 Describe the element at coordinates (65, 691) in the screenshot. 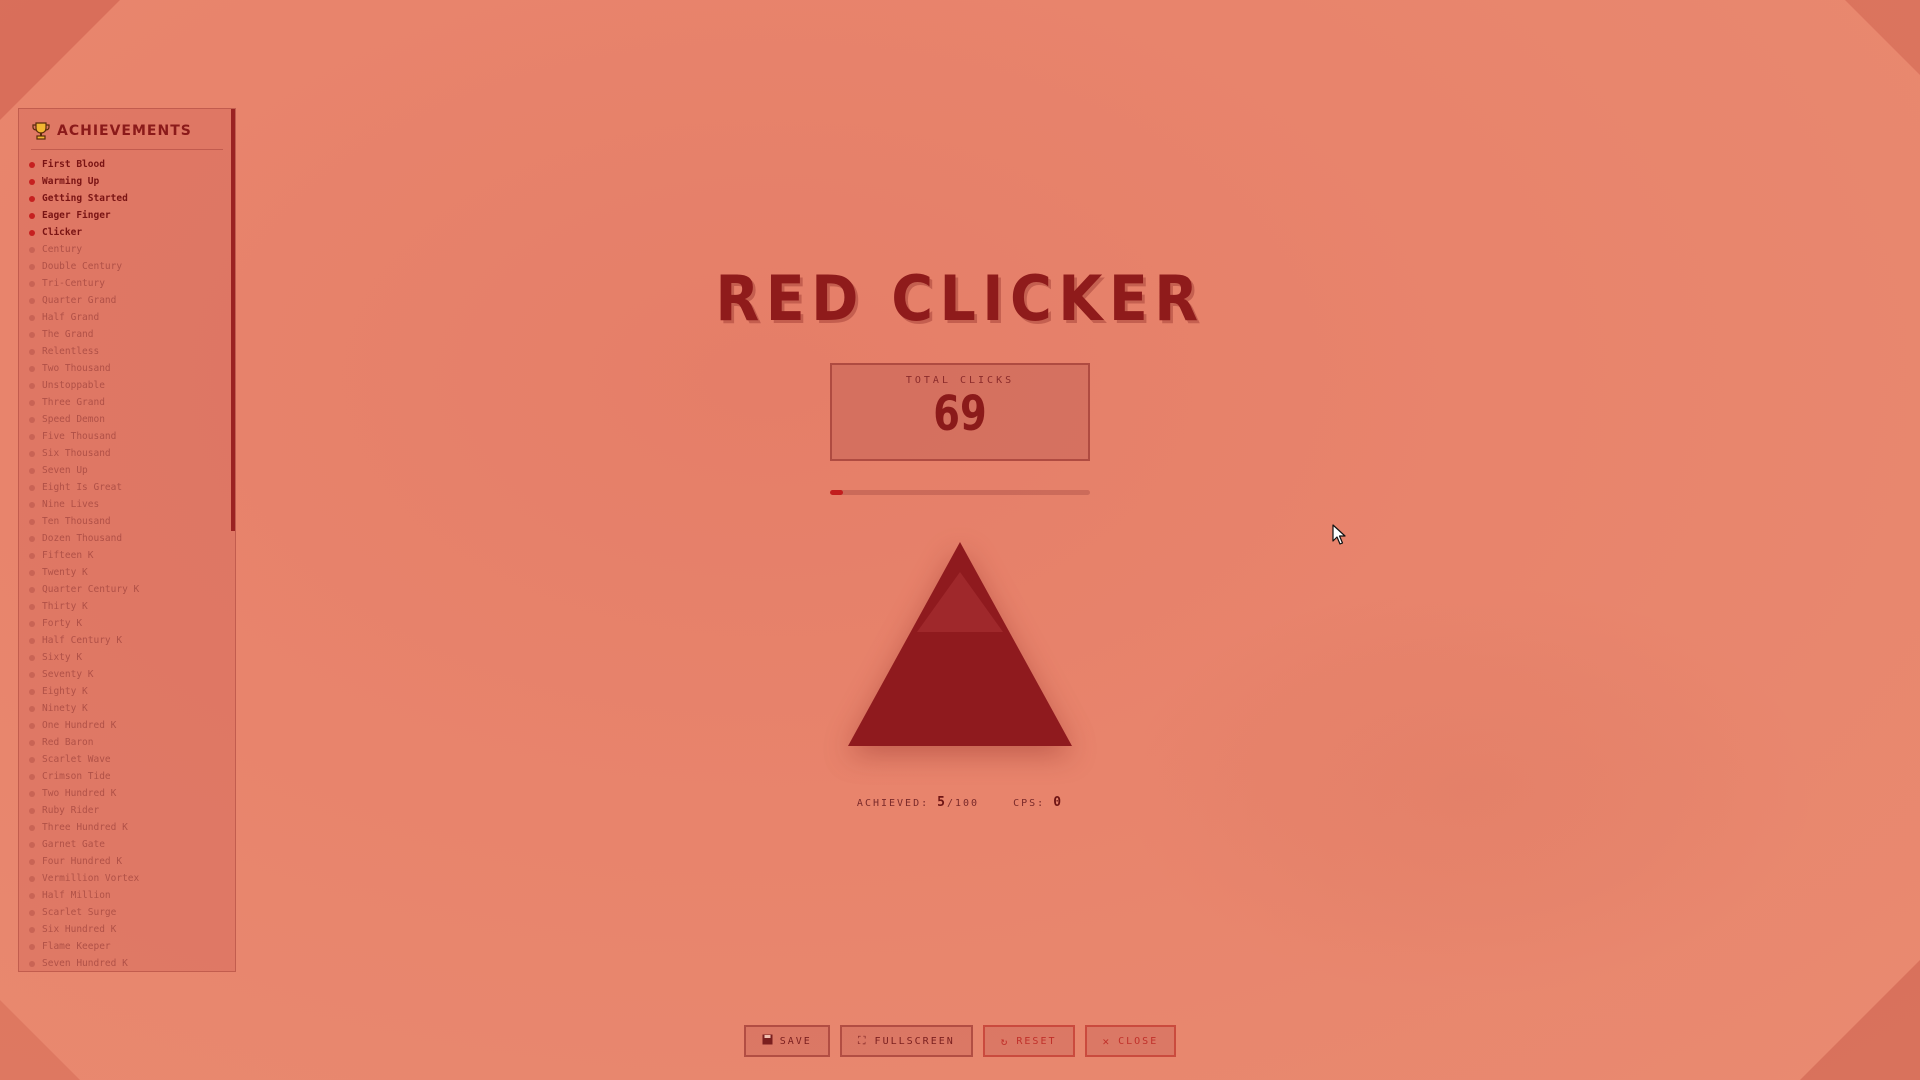

I see `achievement-name: Eighty K` at that location.